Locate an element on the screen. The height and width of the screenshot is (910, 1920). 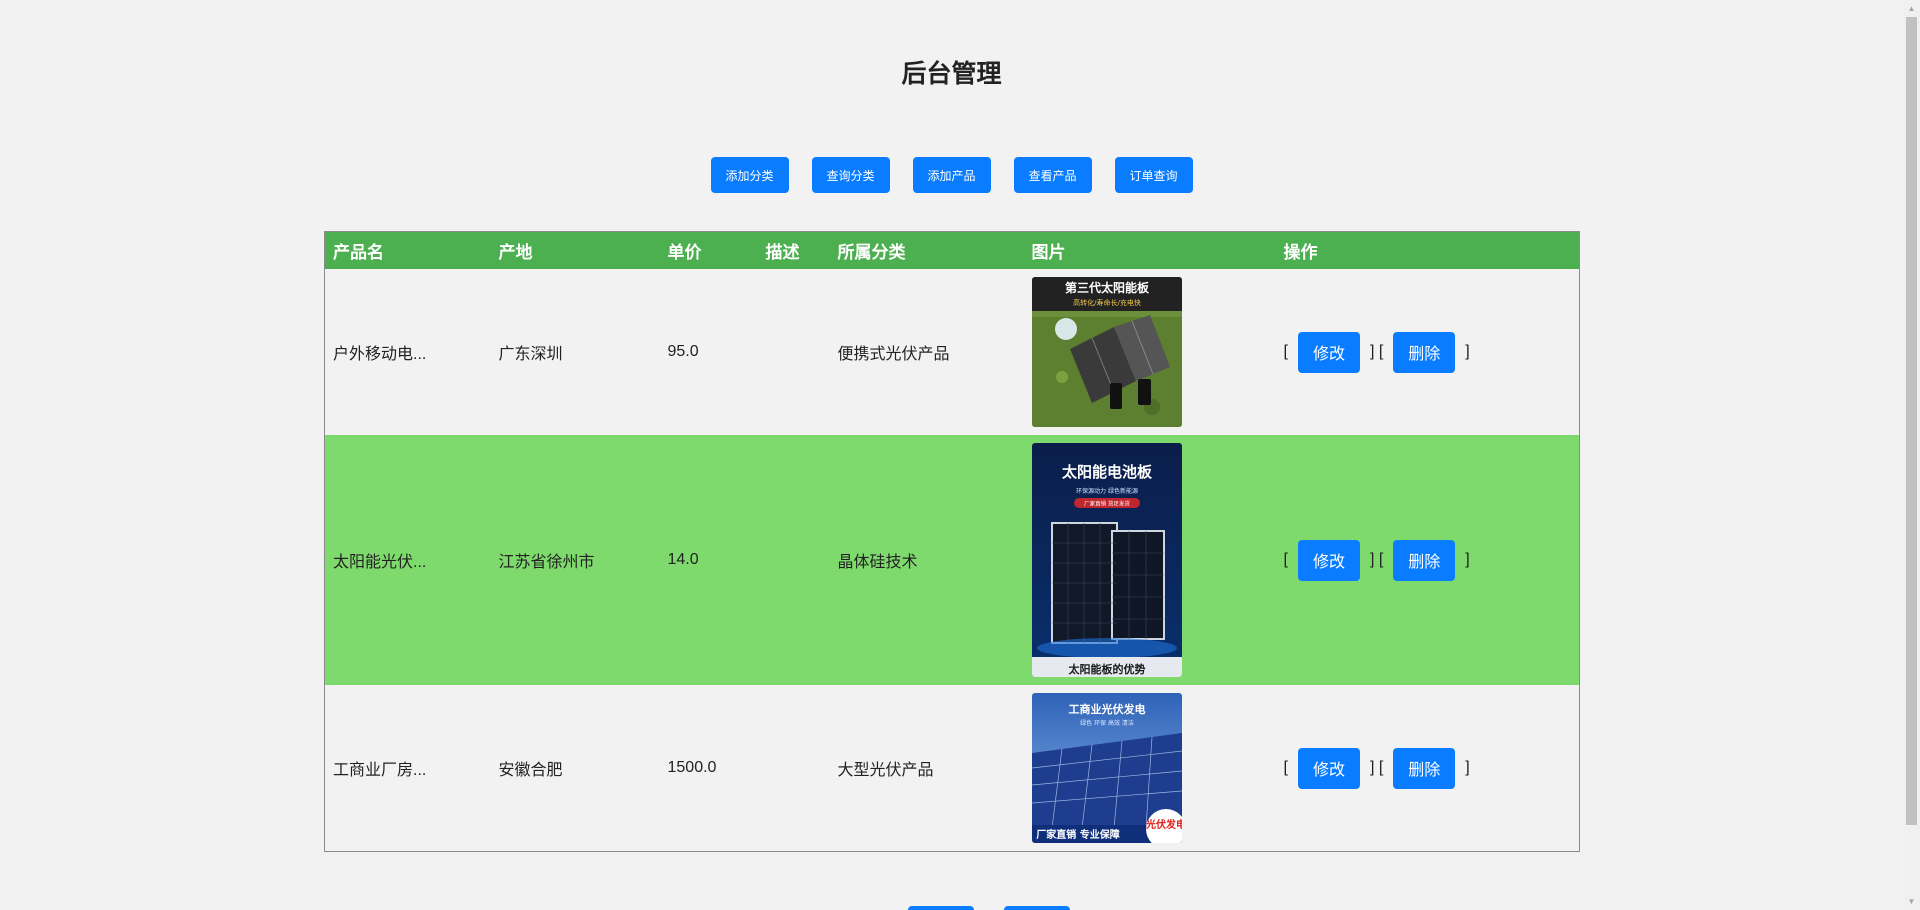
col-header-name: 产品名 is located at coordinates (407, 250).